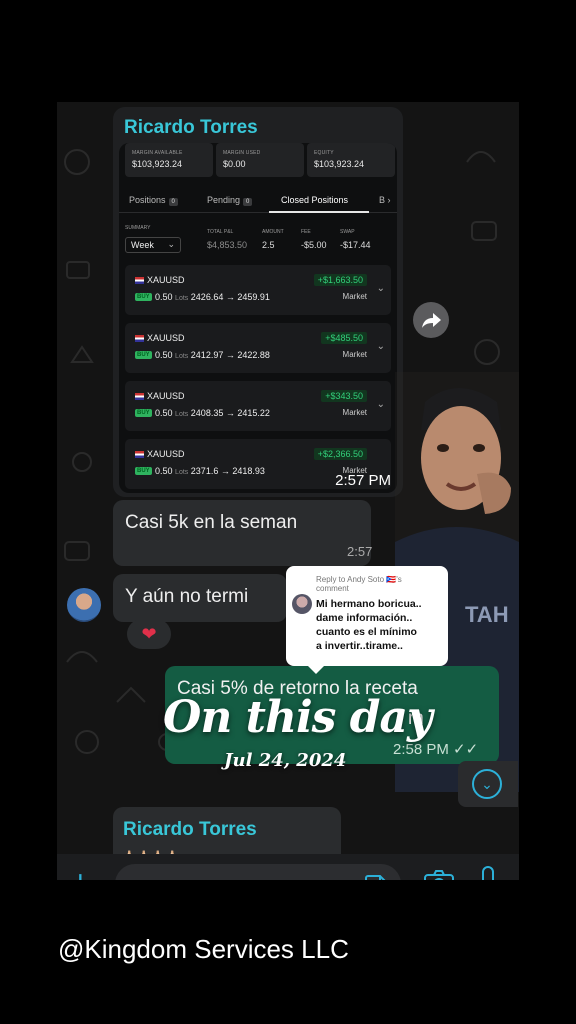 The width and height of the screenshot is (576, 1024). What do you see at coordinates (487, 614) in the screenshot?
I see `svg-text: TAH` at bounding box center [487, 614].